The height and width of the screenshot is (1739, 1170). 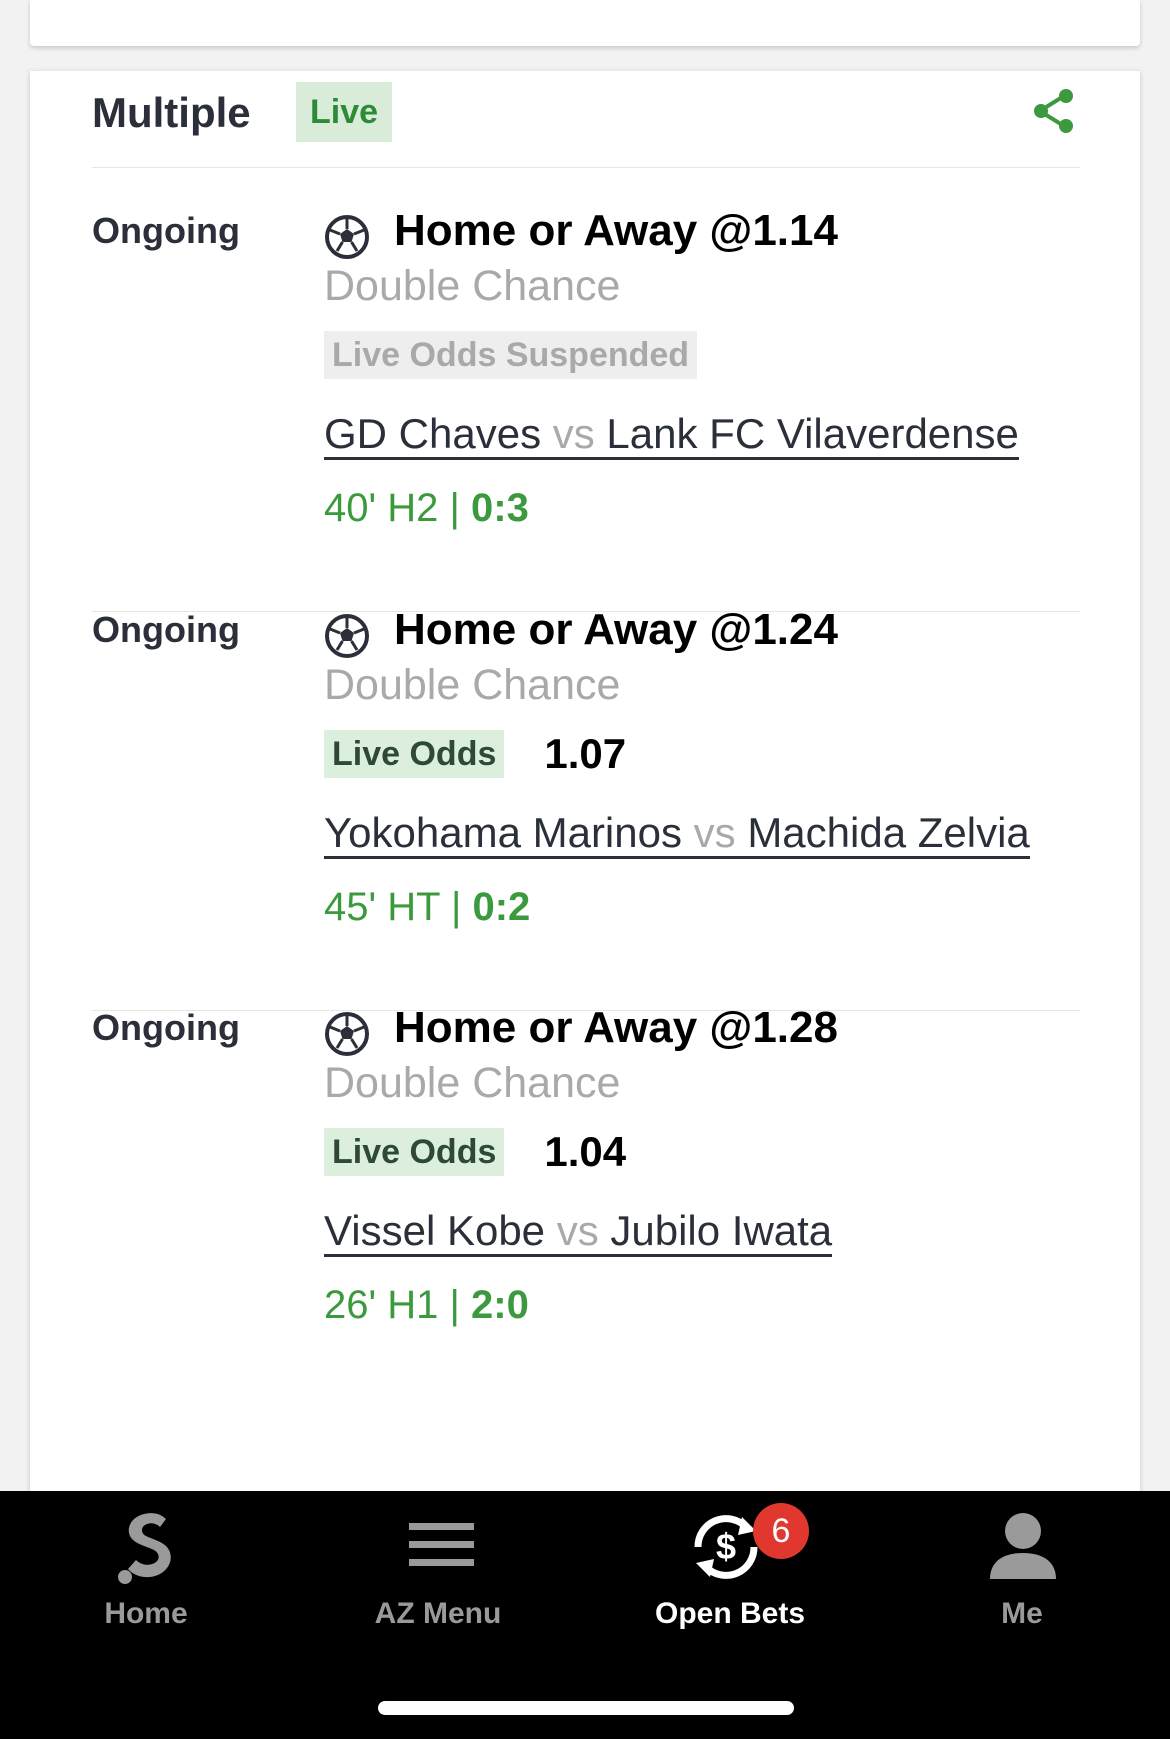 I want to click on match-score: 0:2, so click(x=501, y=907).